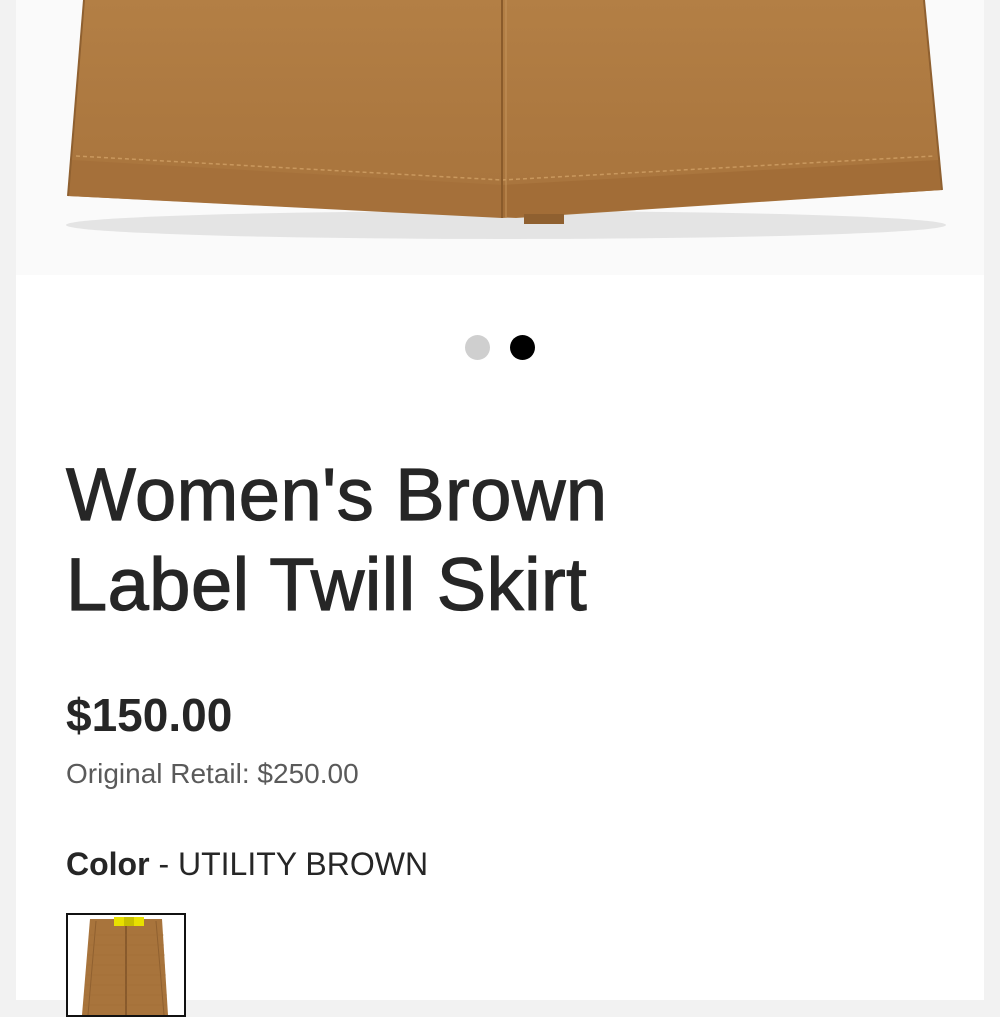  I want to click on swatch-skirt-thumbnail, so click(126, 965).